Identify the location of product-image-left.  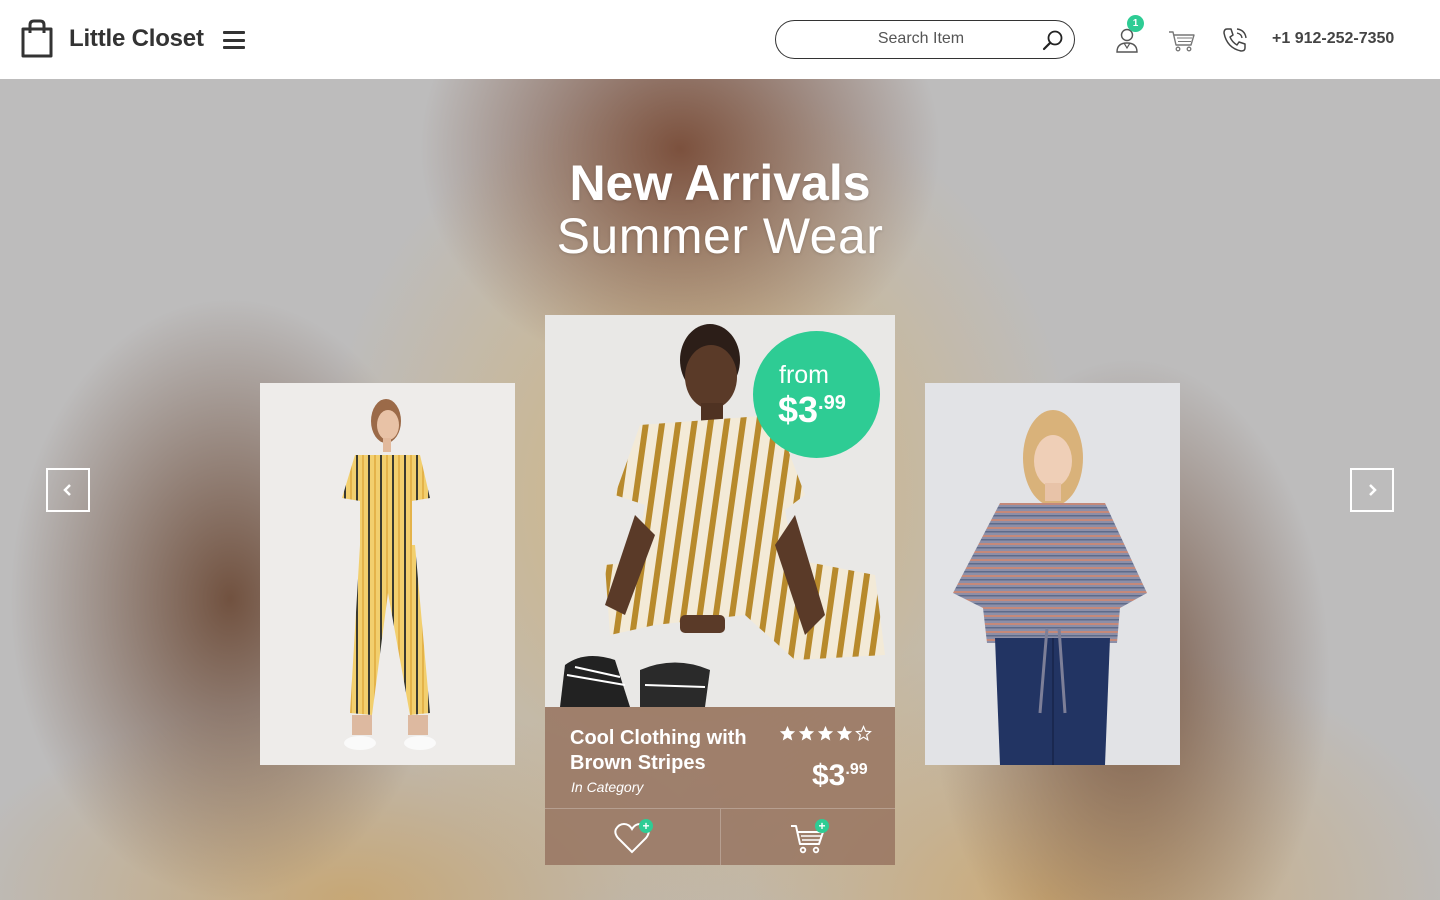
(389, 574).